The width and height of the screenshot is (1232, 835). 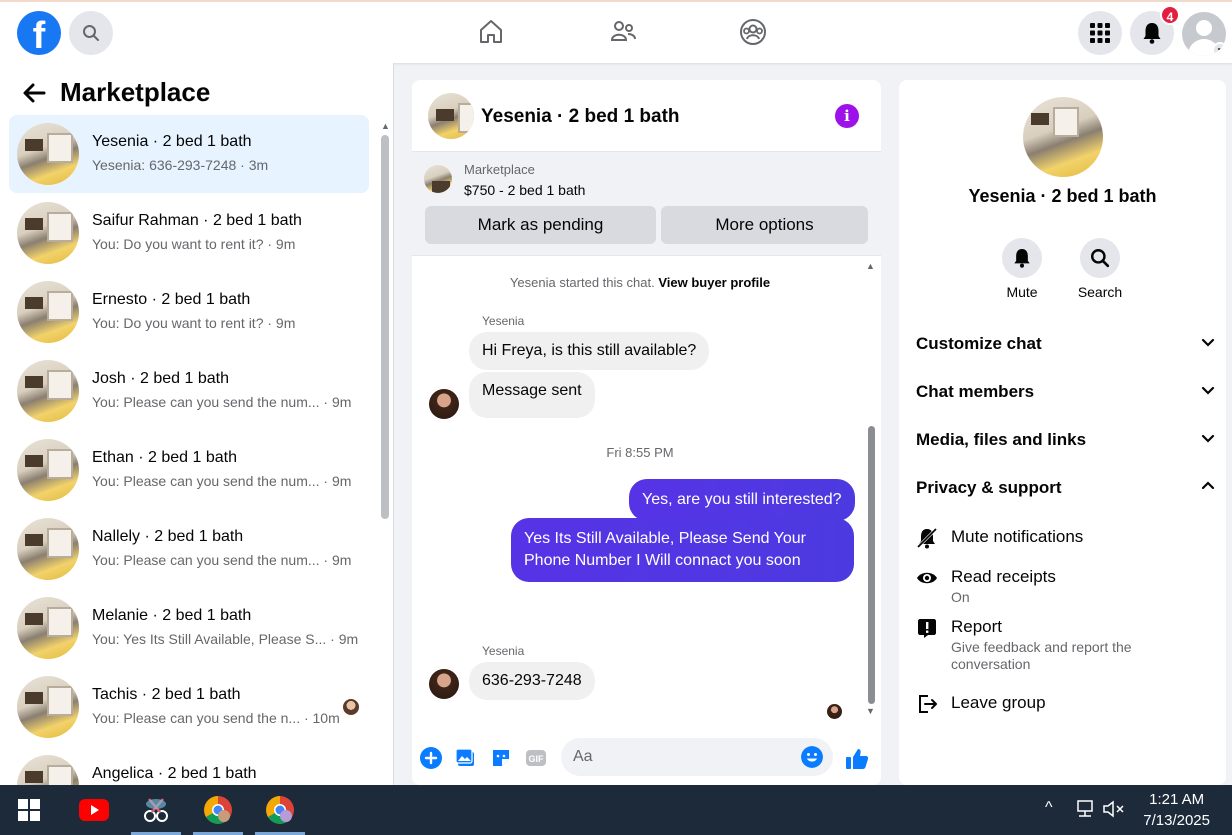 I want to click on search-icon, so click(x=1100, y=258).